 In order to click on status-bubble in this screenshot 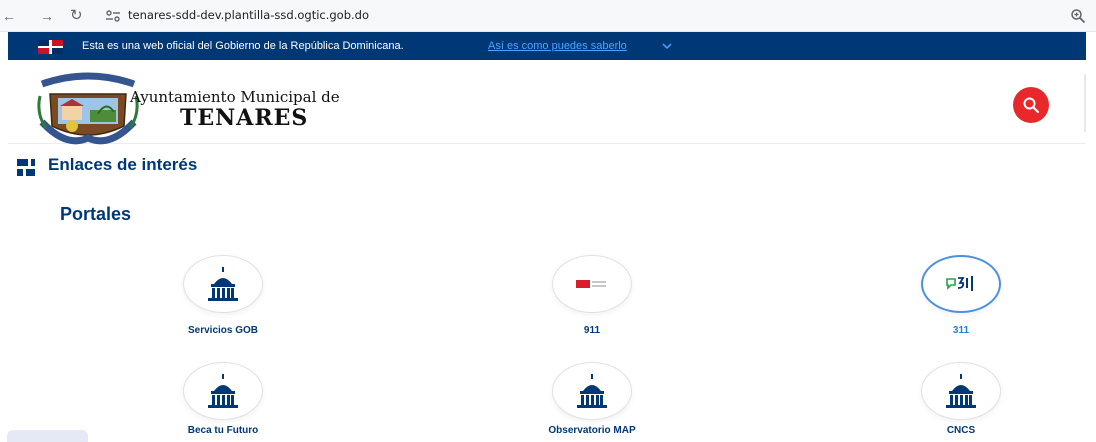, I will do `click(47, 436)`.